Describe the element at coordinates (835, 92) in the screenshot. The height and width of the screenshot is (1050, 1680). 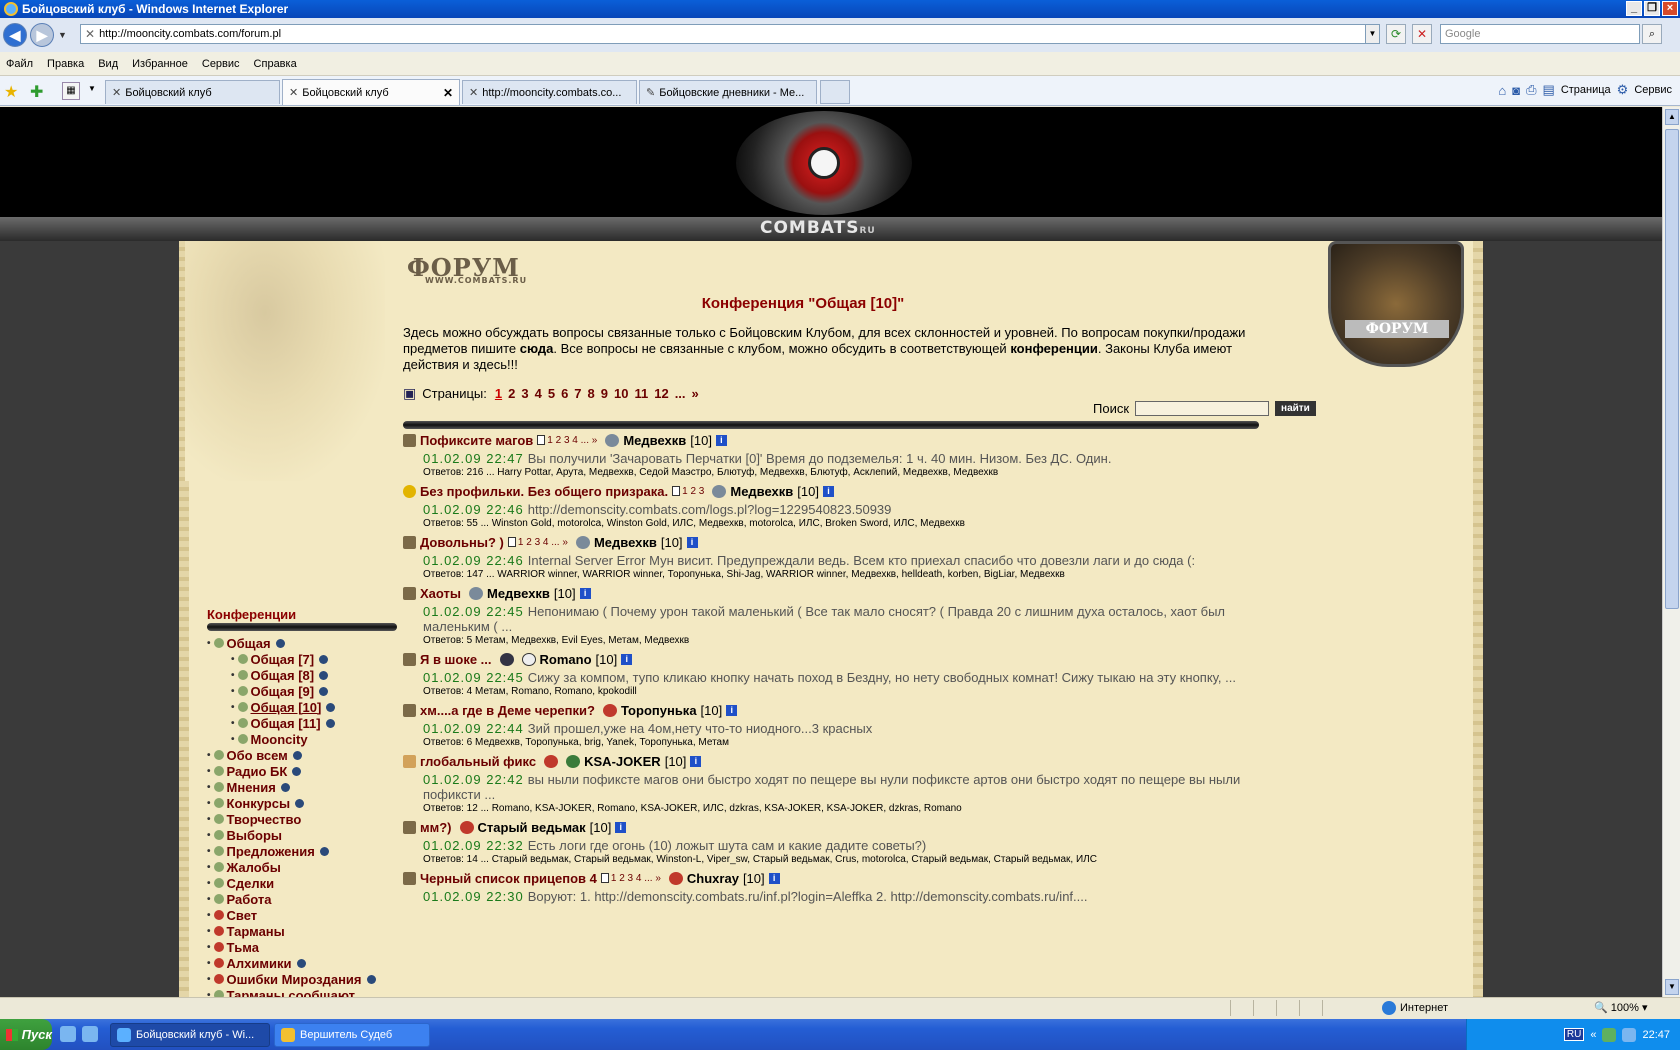
I see `new-tab-button` at that location.